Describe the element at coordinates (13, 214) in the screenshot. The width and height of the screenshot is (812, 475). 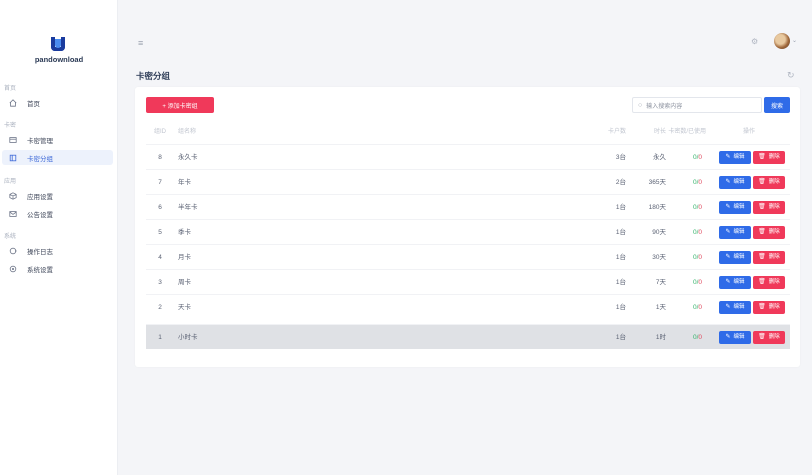
I see `mail-icon` at that location.